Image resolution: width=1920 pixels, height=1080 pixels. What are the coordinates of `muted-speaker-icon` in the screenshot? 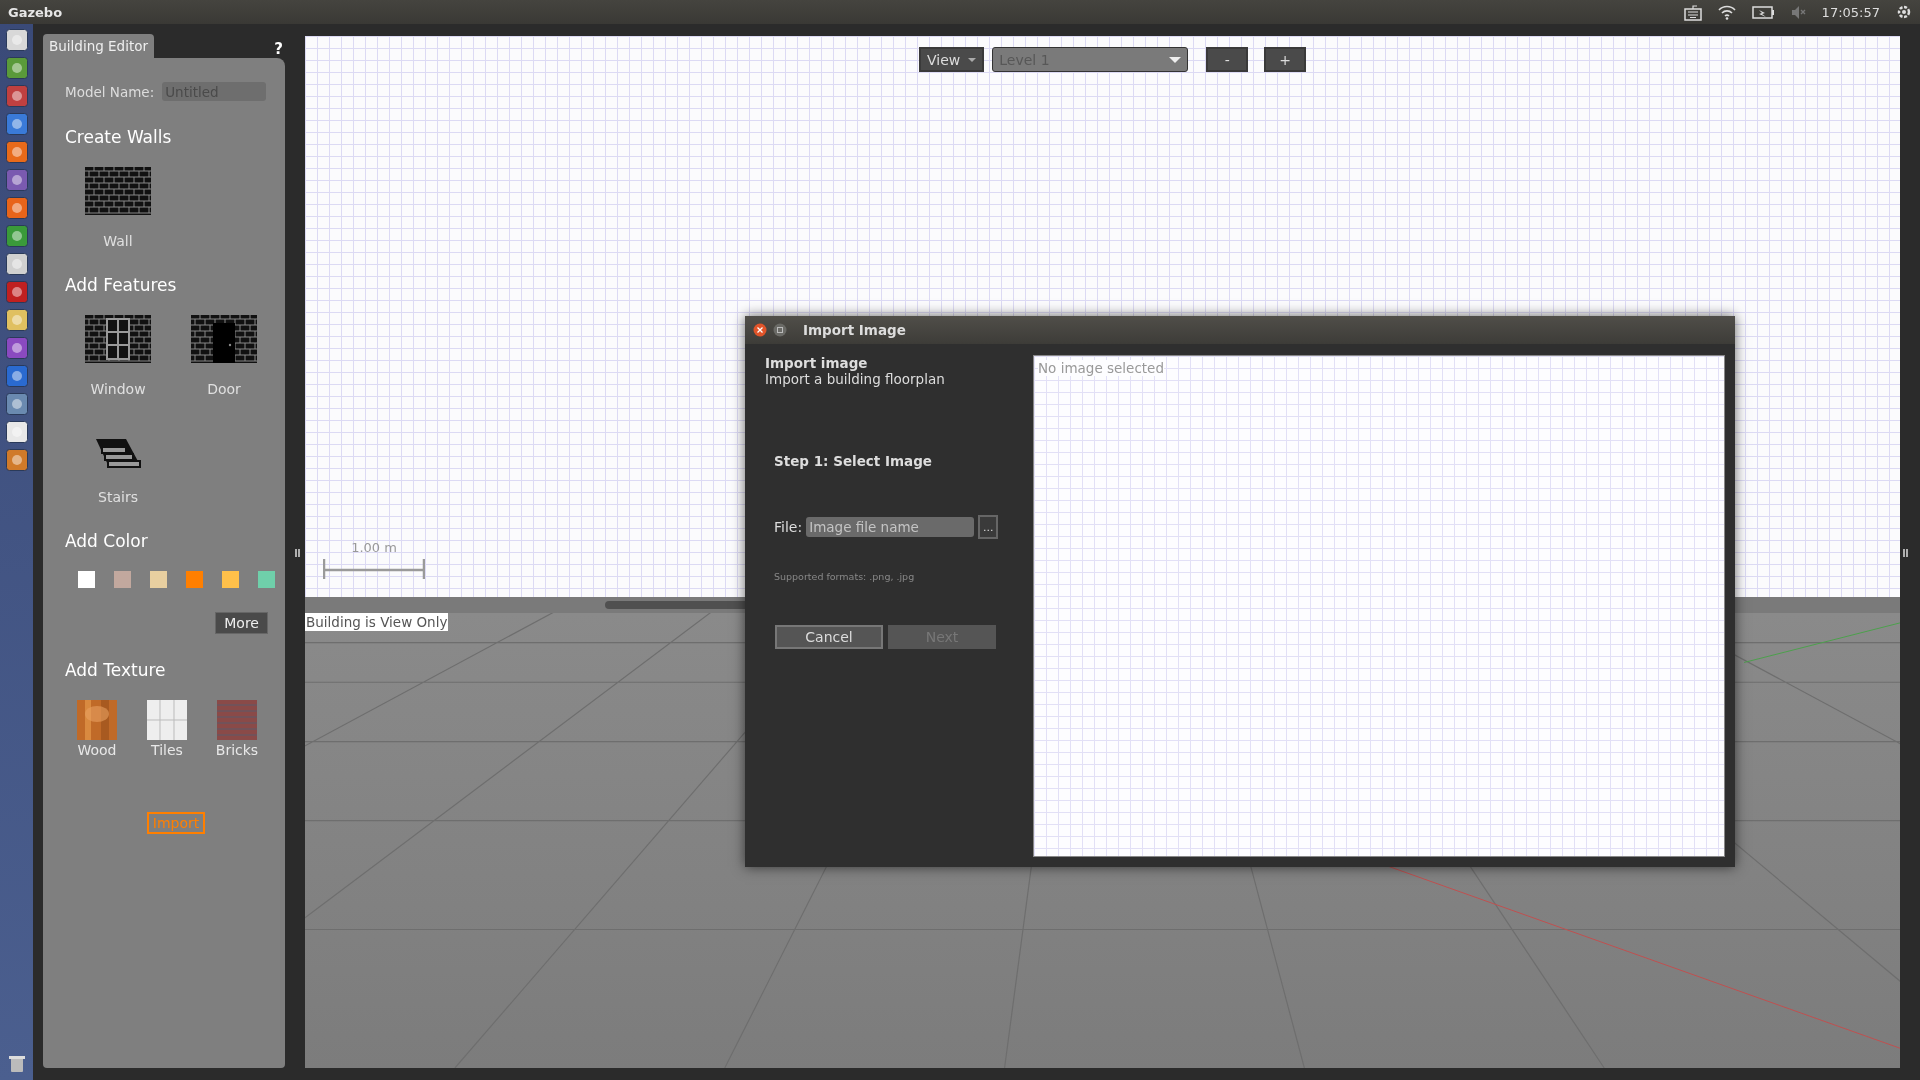 It's located at (1798, 12).